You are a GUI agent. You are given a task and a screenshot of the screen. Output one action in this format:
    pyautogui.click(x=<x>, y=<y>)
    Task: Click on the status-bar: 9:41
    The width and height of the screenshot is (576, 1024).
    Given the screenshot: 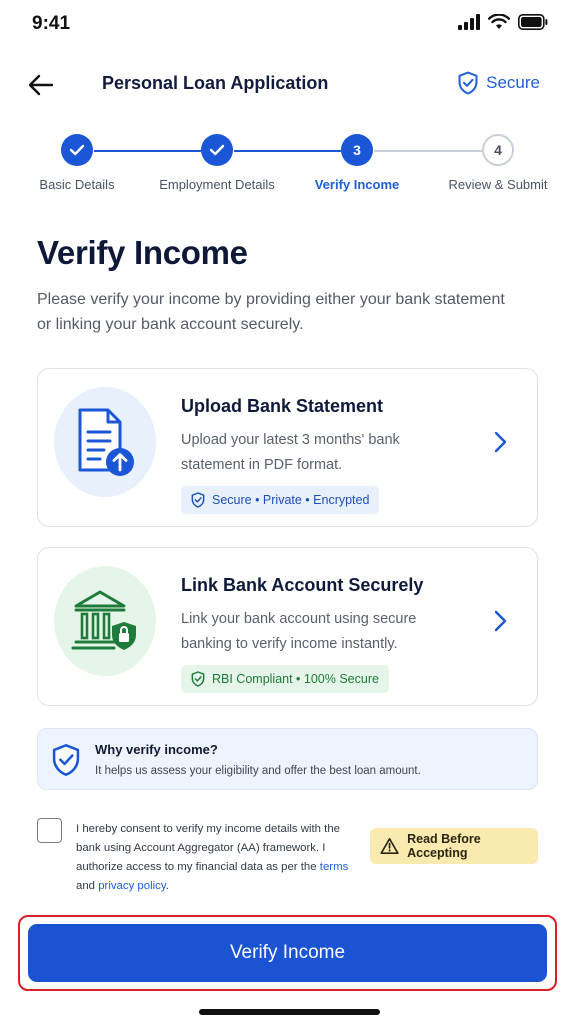 What is the action you would take?
    pyautogui.click(x=288, y=24)
    